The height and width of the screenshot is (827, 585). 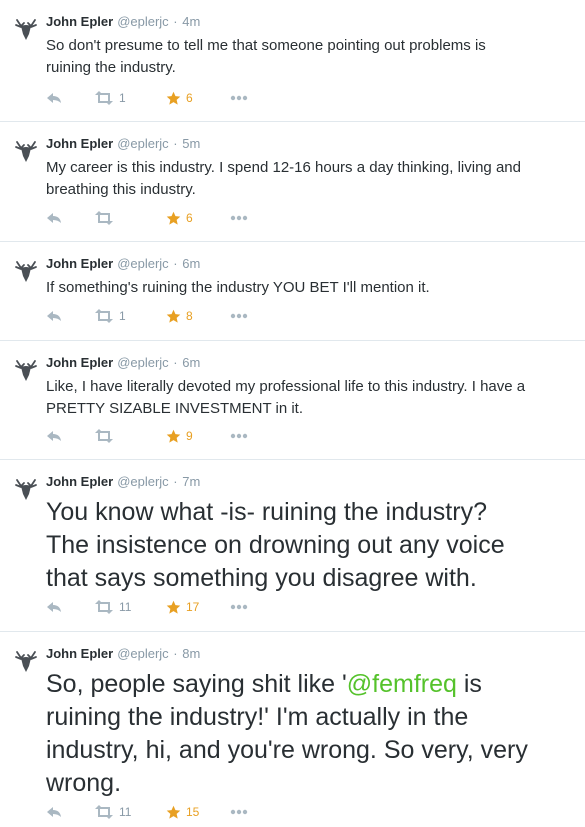 What do you see at coordinates (125, 607) in the screenshot?
I see `retweet-count: 11` at bounding box center [125, 607].